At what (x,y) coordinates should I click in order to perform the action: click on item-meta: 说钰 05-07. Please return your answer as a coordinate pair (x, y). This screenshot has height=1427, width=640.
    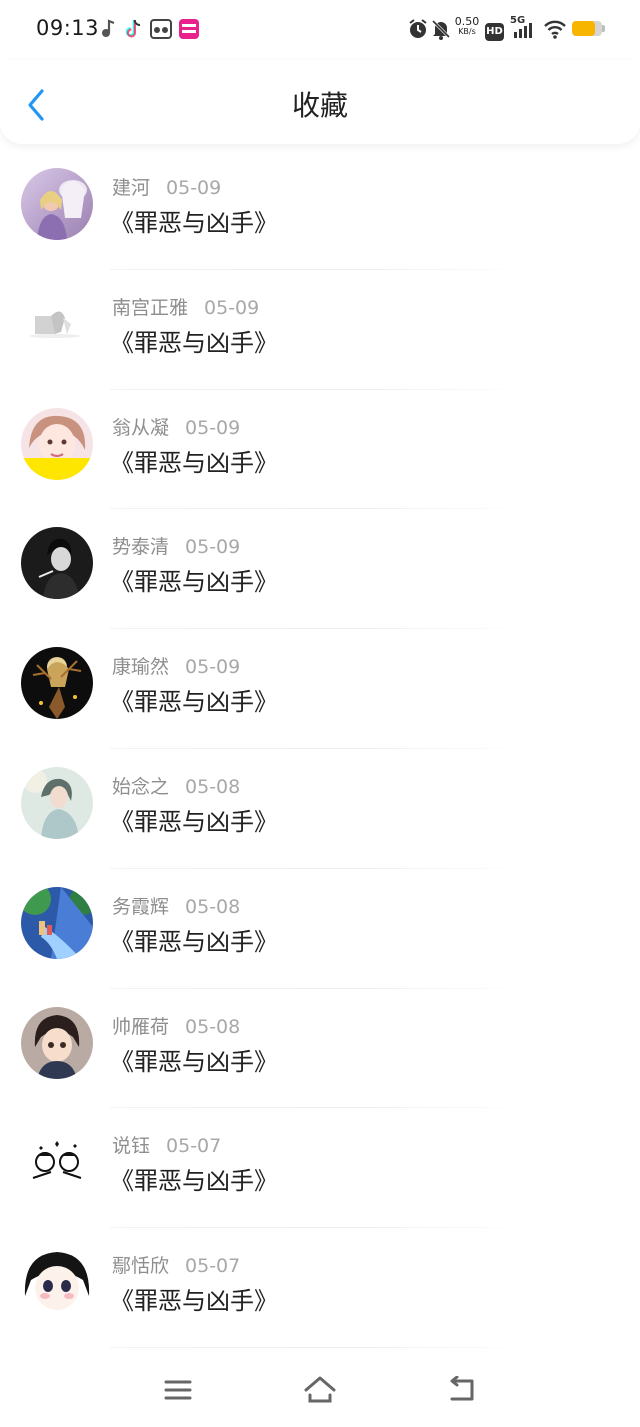
    Looking at the image, I should click on (166, 1146).